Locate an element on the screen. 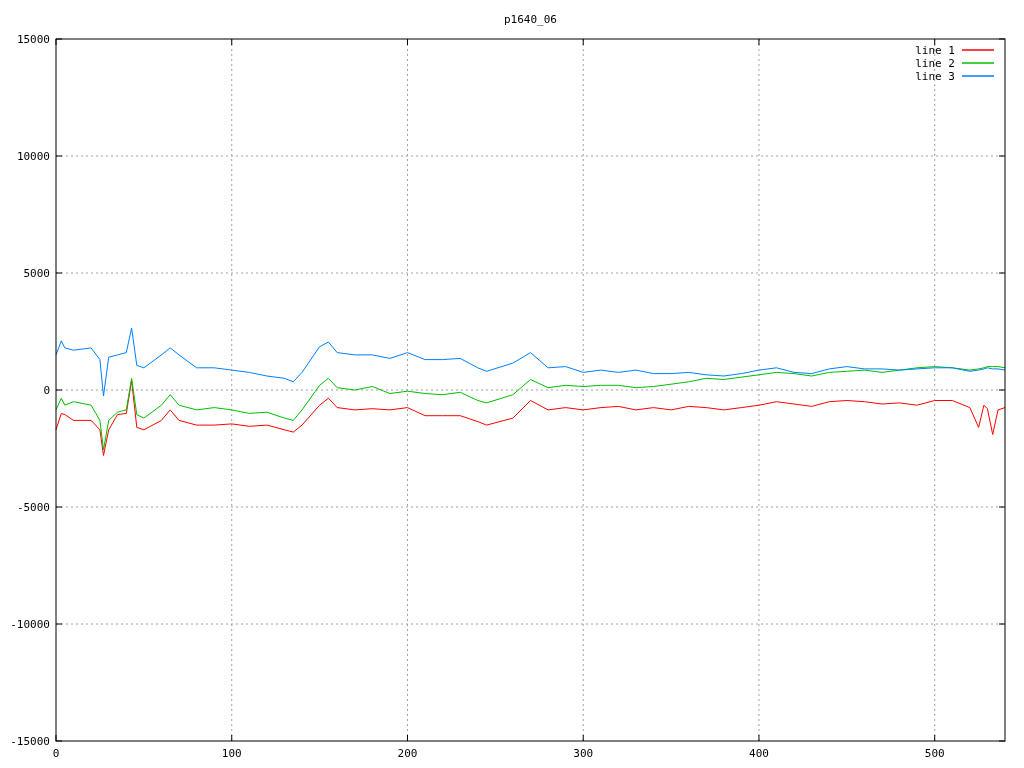 This screenshot has height=768, width=1024. x-tick-label: 100 is located at coordinates (231, 753).